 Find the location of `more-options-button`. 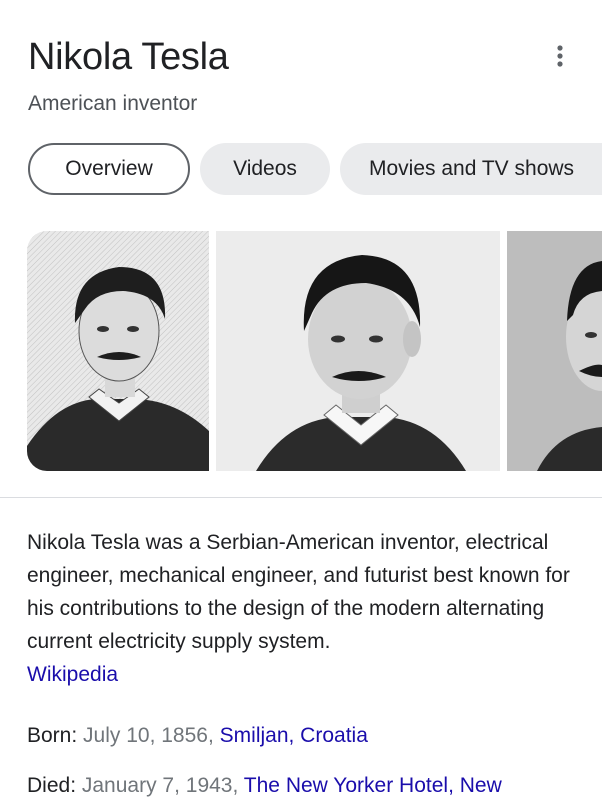

more-options-button is located at coordinates (560, 56).